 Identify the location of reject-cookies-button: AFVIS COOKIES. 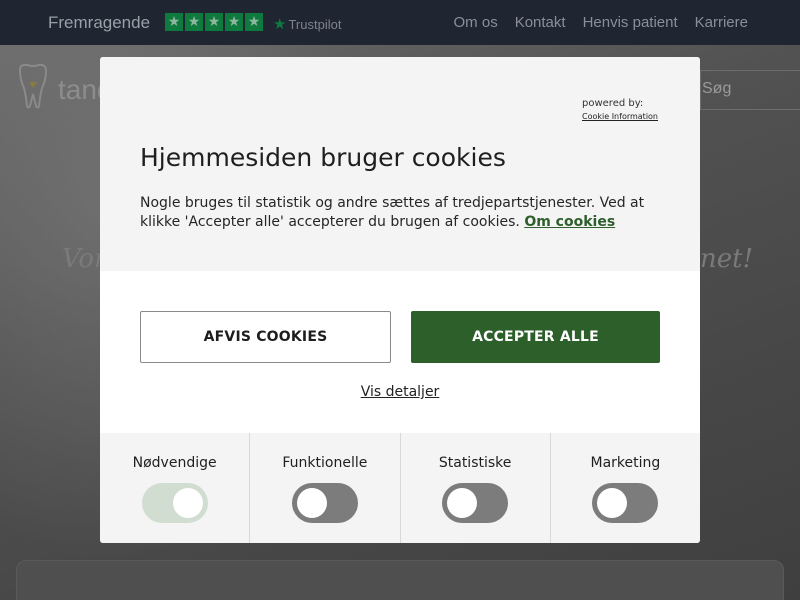
(265, 337).